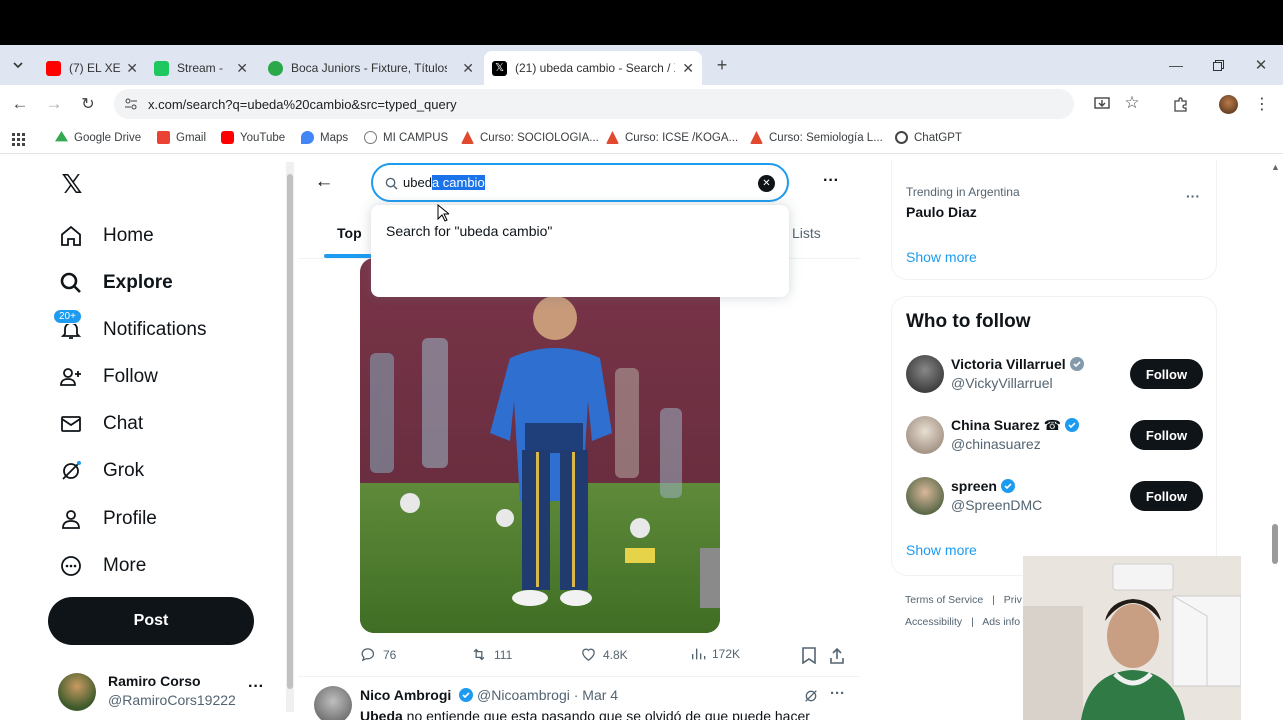 The height and width of the screenshot is (720, 1283). Describe the element at coordinates (715, 654) in the screenshot. I see `views-action: 172K` at that location.